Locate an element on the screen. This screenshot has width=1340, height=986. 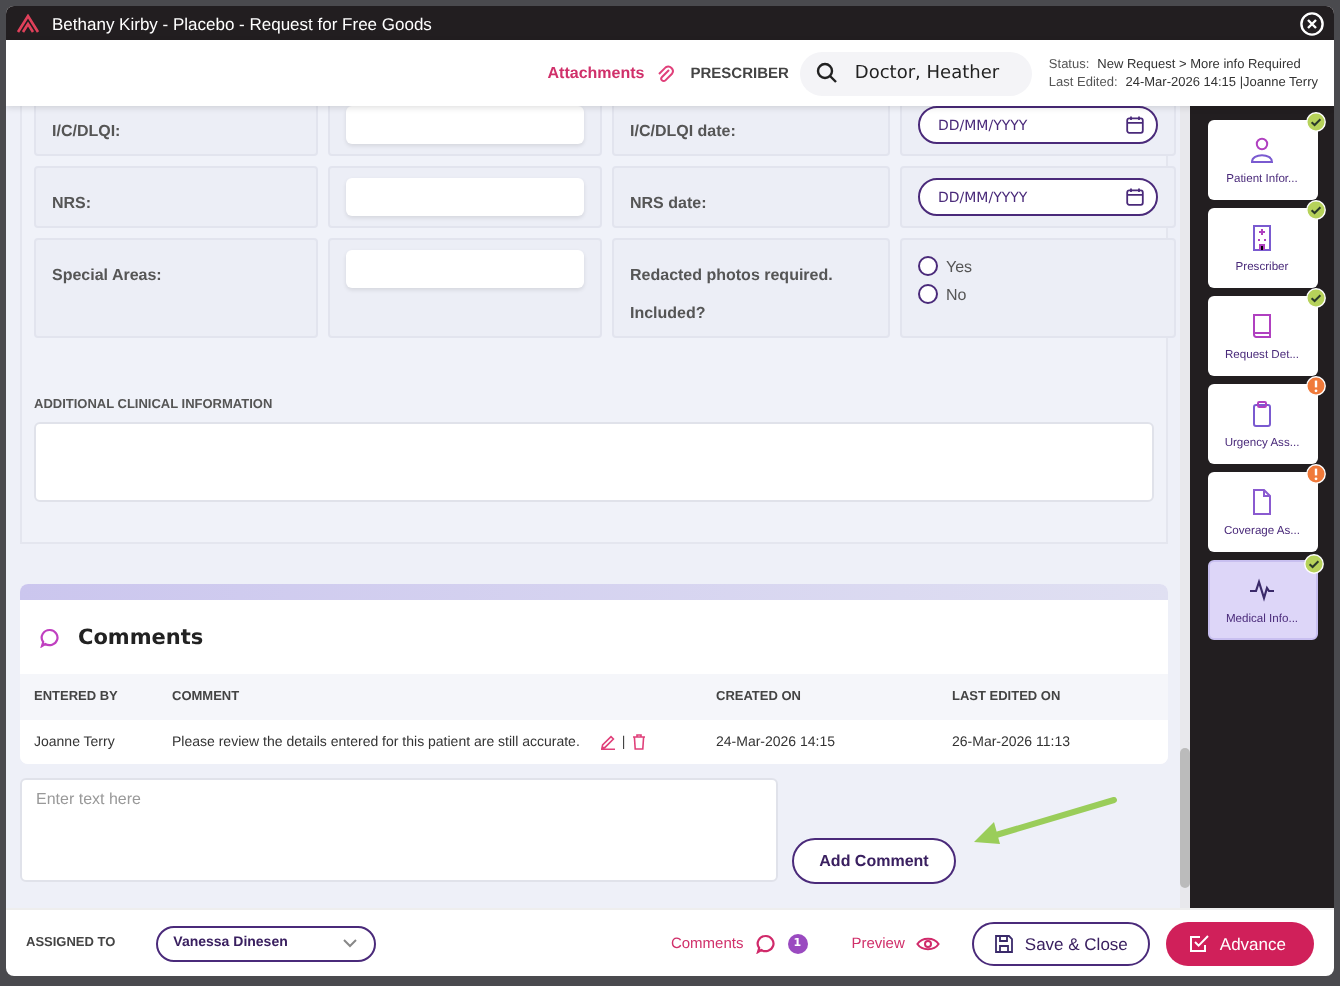
building-icon is located at coordinates (1262, 237).